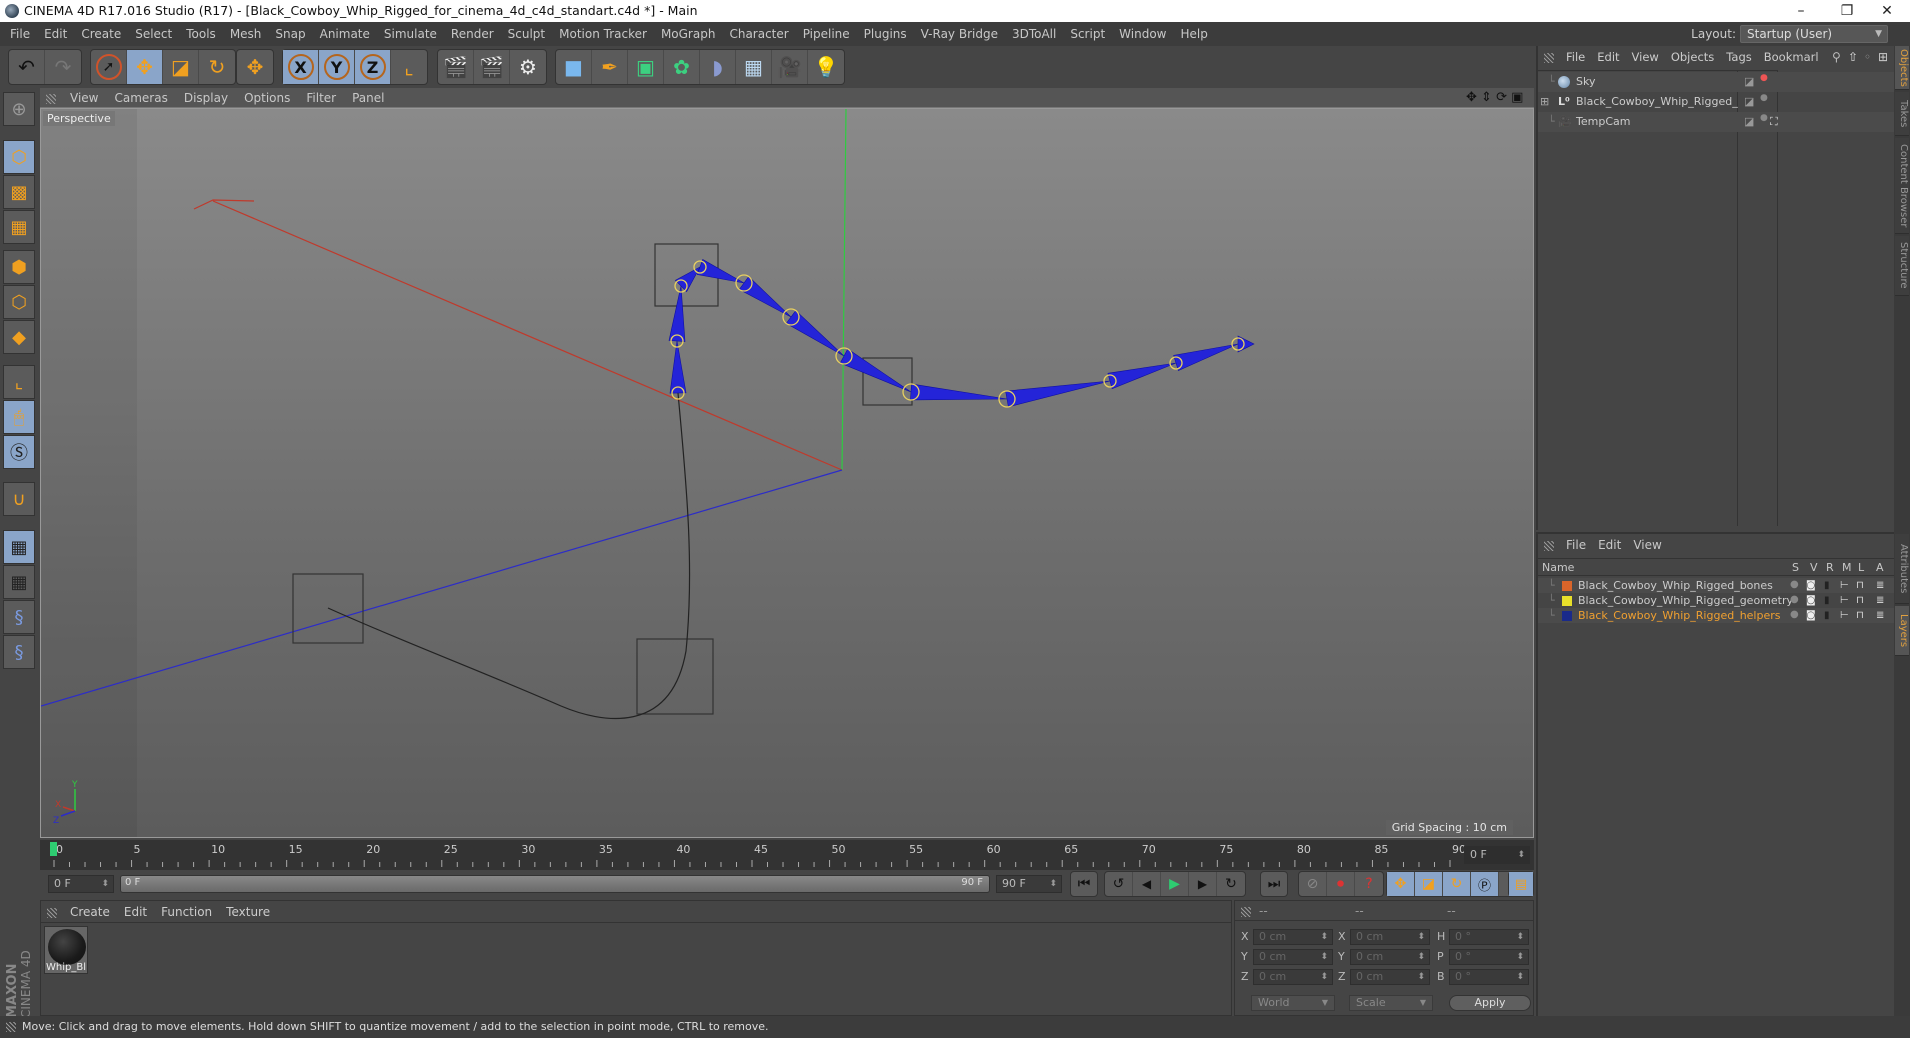 The height and width of the screenshot is (1038, 1910). I want to click on record-active-icon: ⏺, so click(1341, 884).